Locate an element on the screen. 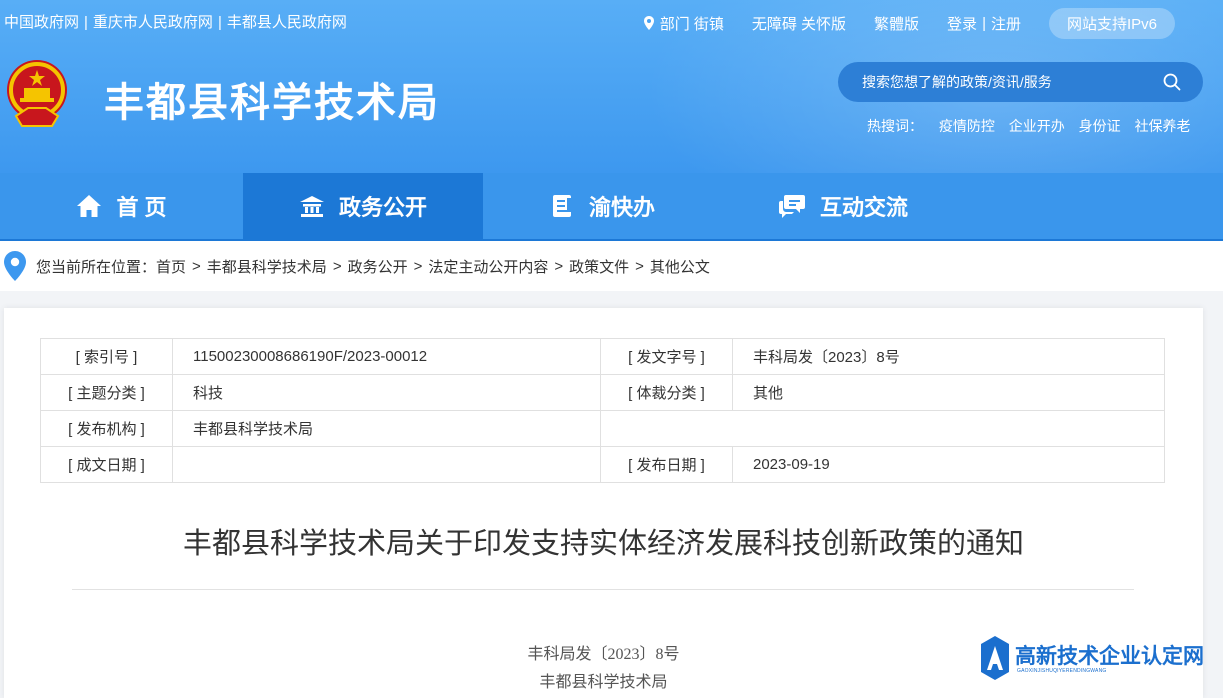 This screenshot has width=1223, height=698. dept-street-label: 部门 街镇 is located at coordinates (691, 24).